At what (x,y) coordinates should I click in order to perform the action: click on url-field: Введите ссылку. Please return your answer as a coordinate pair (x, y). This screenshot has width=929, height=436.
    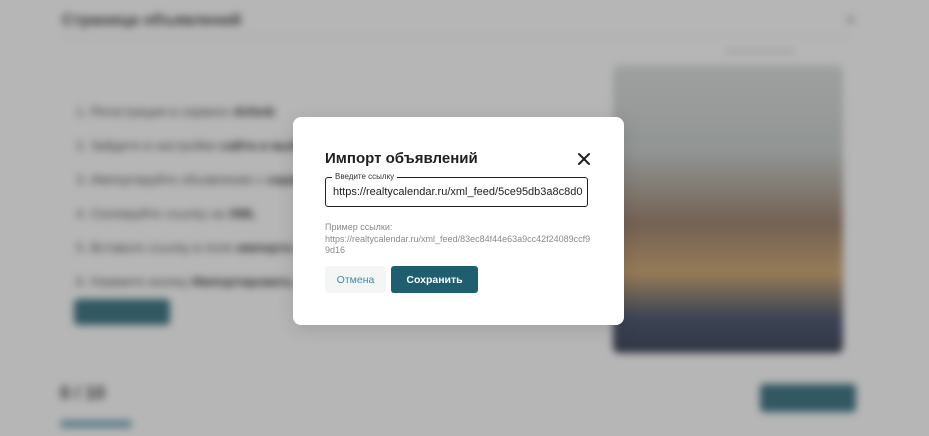
    Looking at the image, I should click on (456, 189).